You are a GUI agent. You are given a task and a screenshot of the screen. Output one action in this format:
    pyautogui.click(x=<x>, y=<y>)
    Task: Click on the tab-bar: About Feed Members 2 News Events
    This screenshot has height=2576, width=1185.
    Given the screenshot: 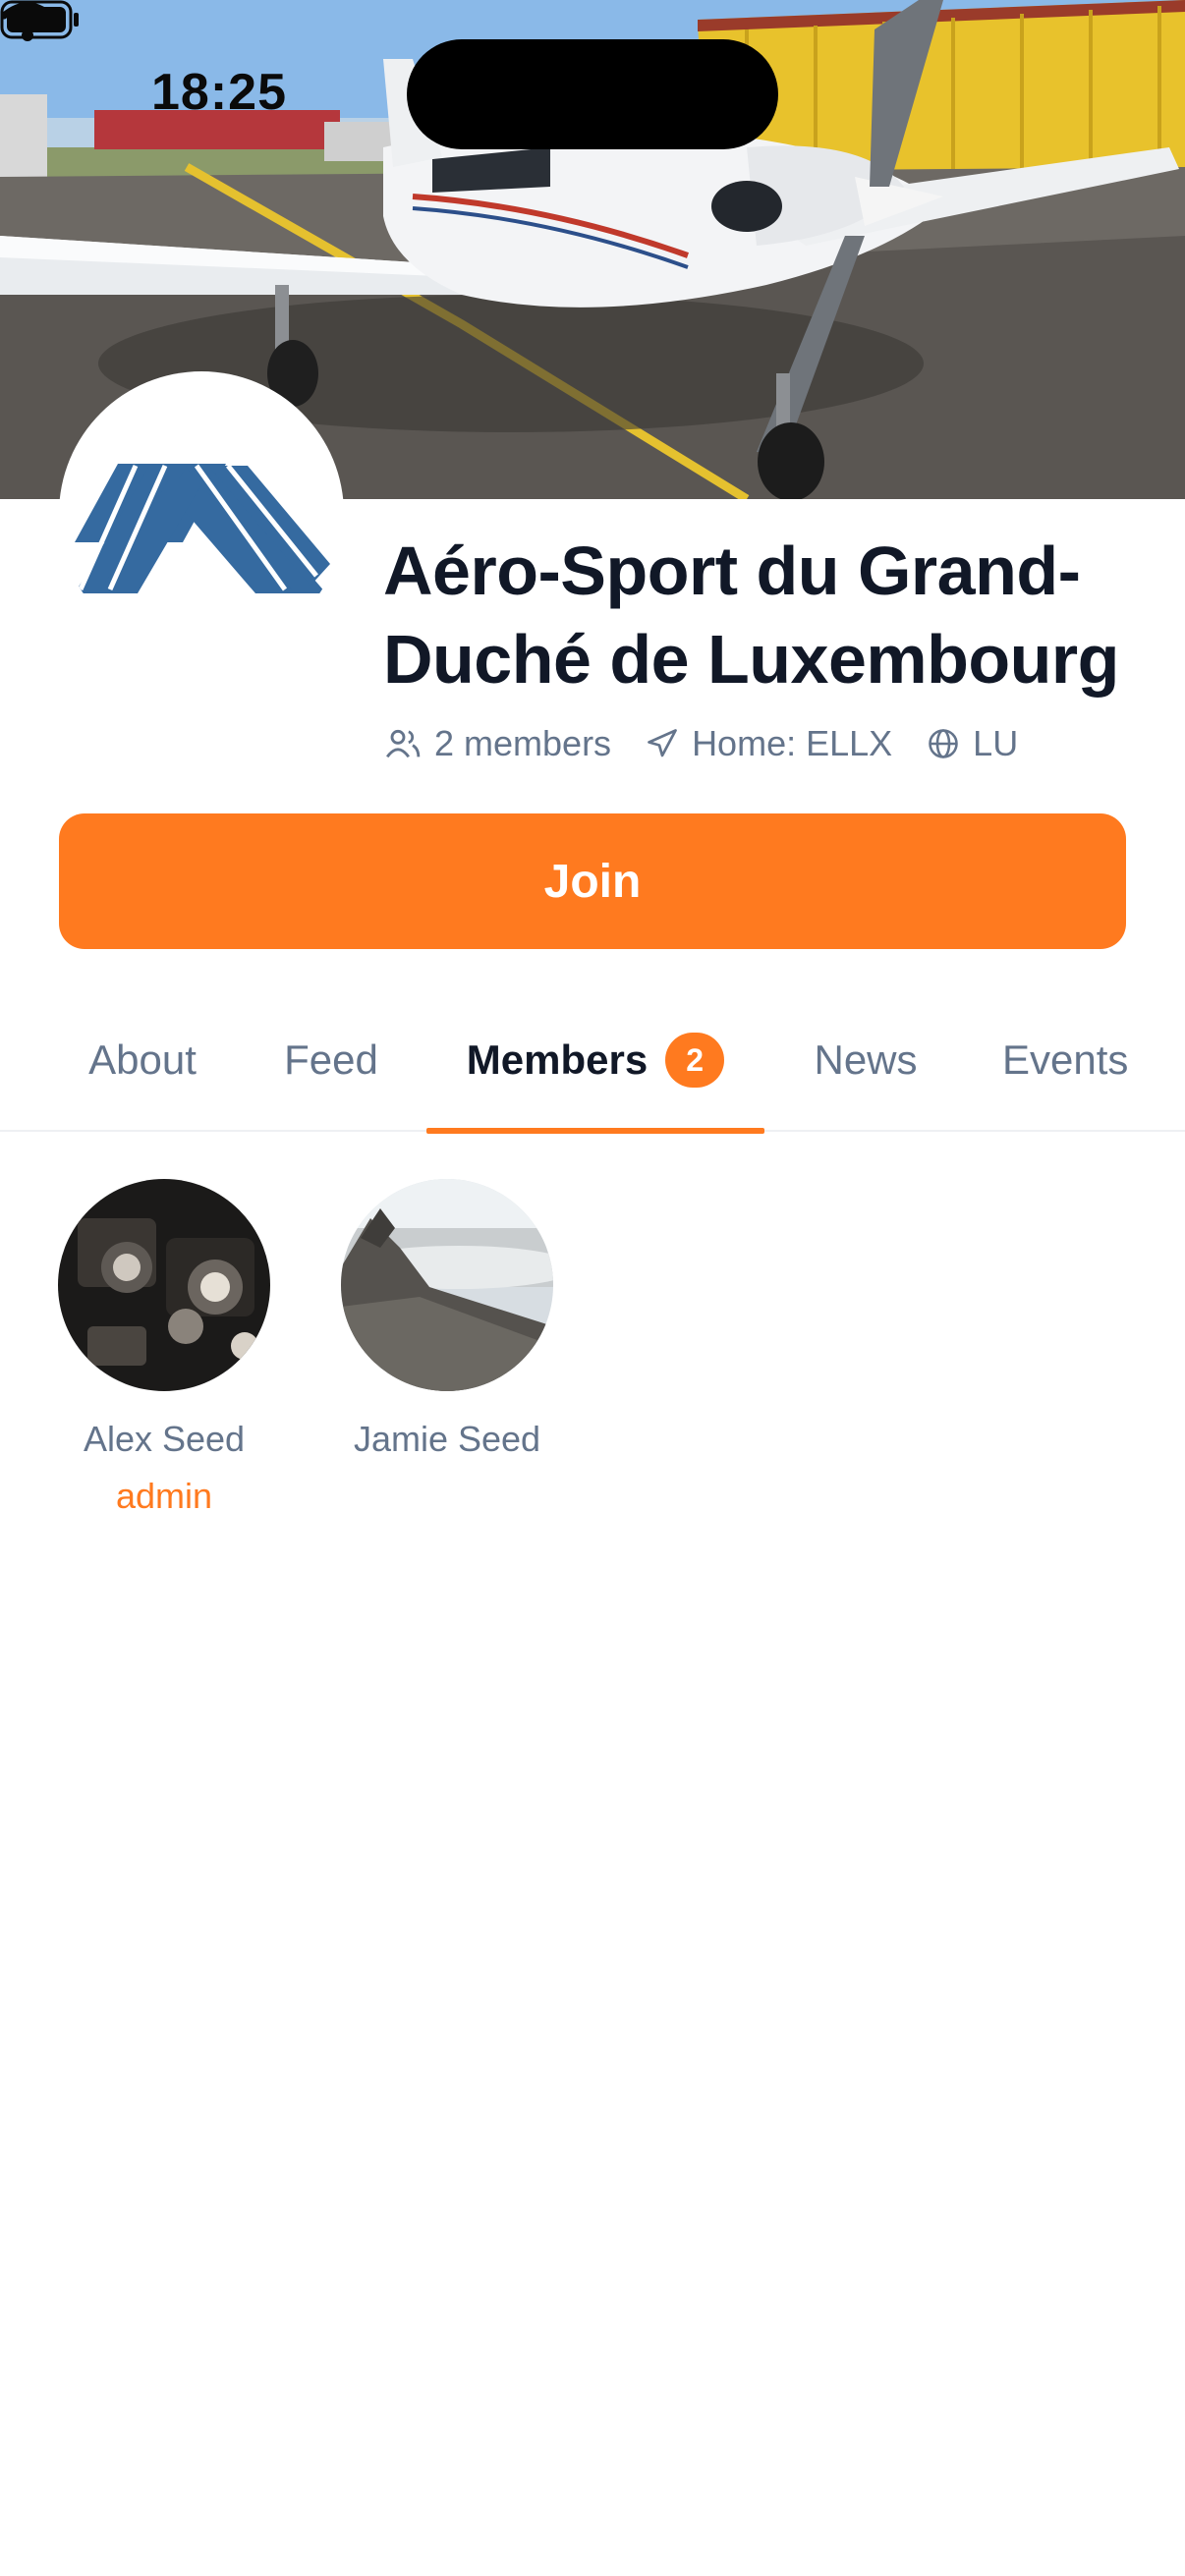 What is the action you would take?
    pyautogui.click(x=592, y=1061)
    